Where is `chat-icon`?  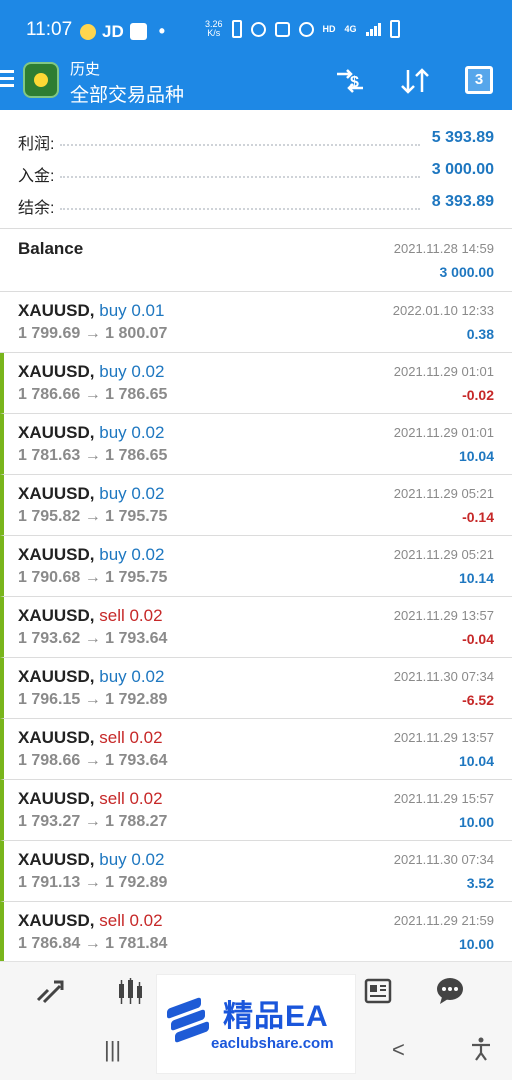 chat-icon is located at coordinates (450, 991).